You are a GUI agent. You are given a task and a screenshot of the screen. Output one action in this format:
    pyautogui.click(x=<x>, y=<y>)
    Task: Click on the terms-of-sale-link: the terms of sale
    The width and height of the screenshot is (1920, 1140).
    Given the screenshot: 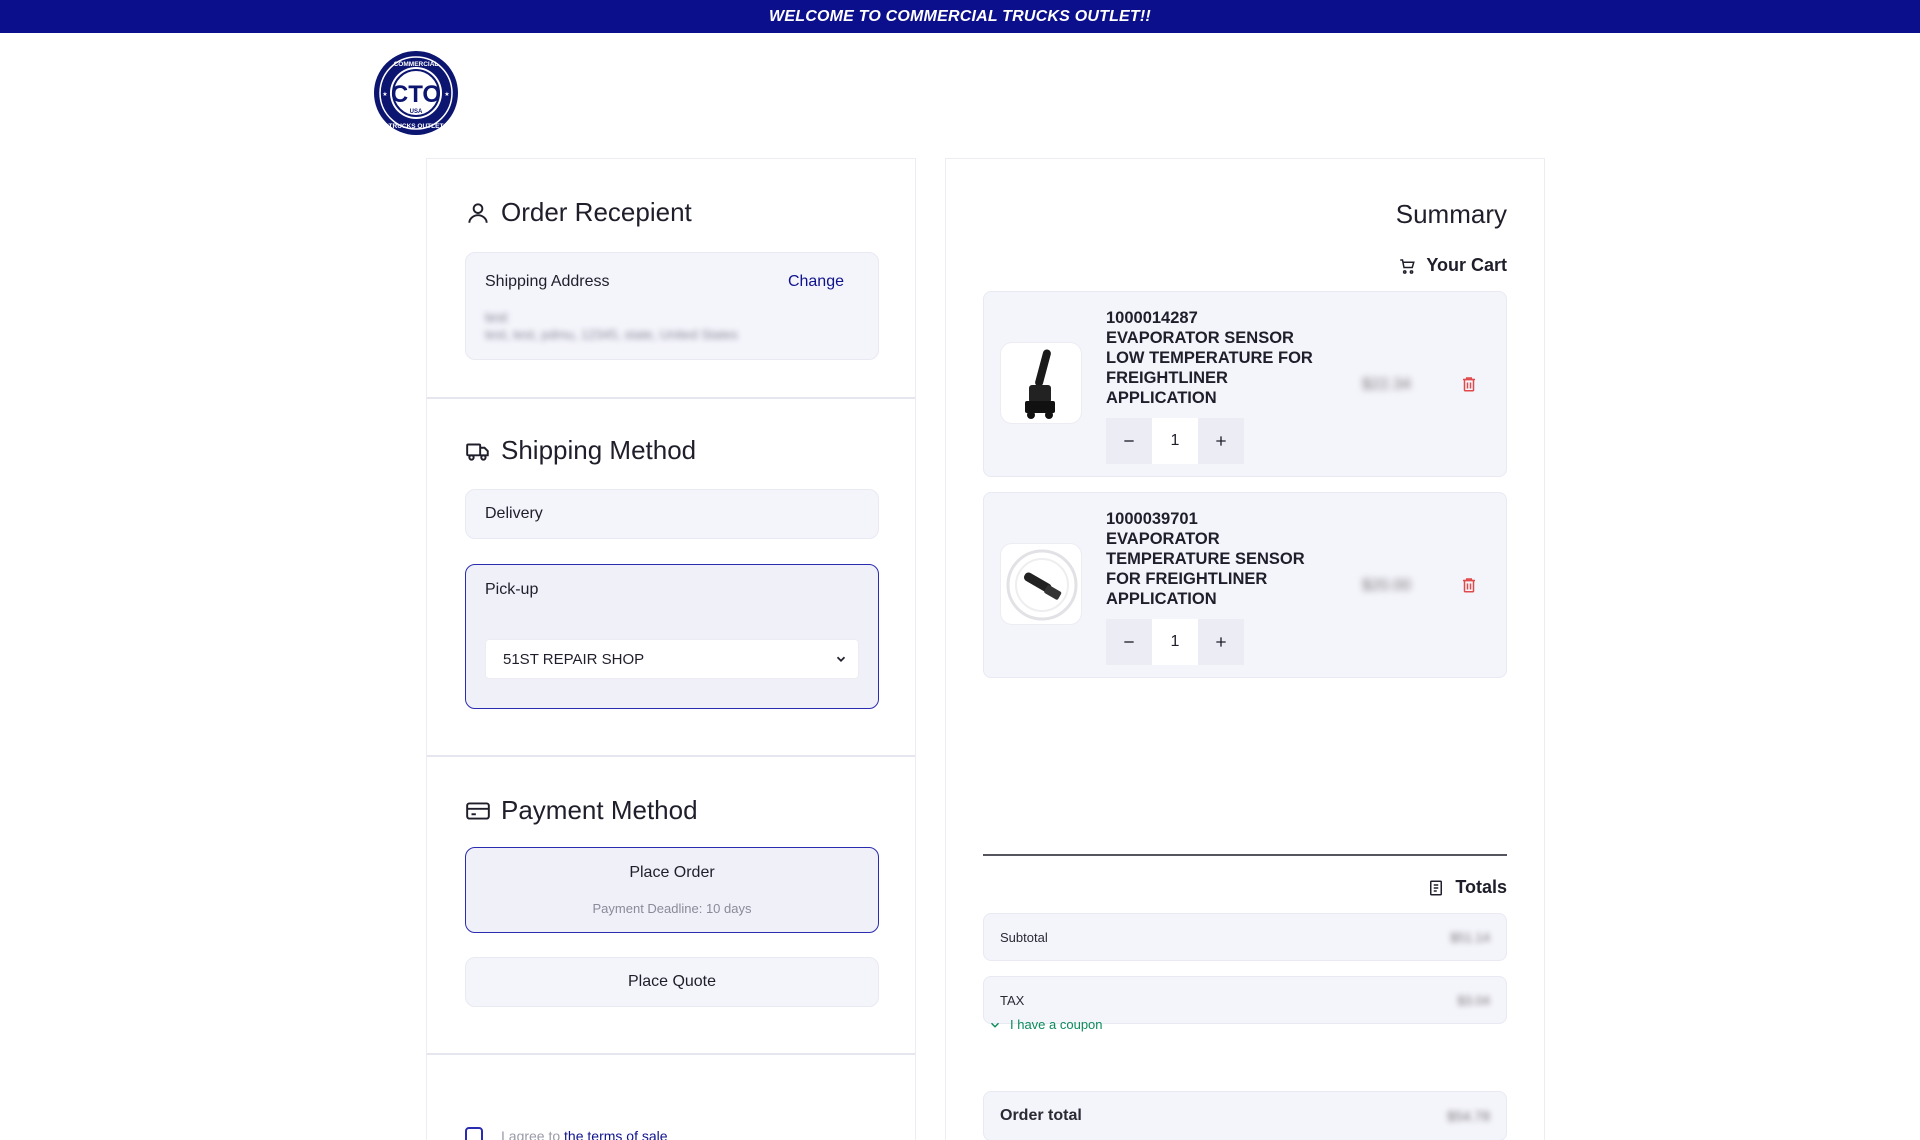 What is the action you would take?
    pyautogui.click(x=616, y=1134)
    